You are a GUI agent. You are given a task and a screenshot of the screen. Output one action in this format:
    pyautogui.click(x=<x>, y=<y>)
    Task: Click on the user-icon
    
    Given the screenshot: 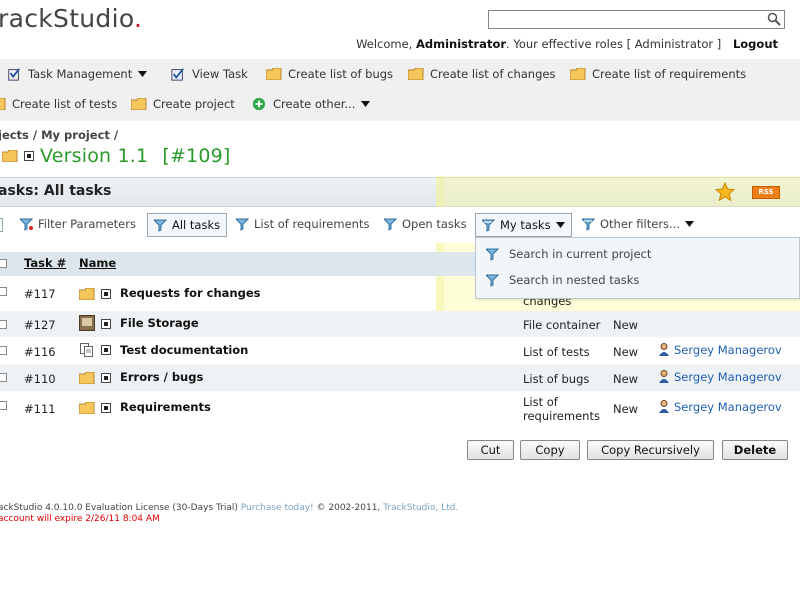 What is the action you would take?
    pyautogui.click(x=664, y=376)
    